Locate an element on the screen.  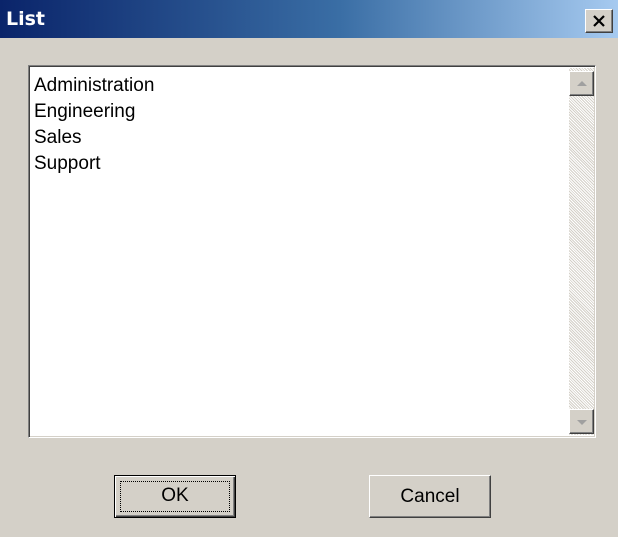
scroll-up-button is located at coordinates (581, 83).